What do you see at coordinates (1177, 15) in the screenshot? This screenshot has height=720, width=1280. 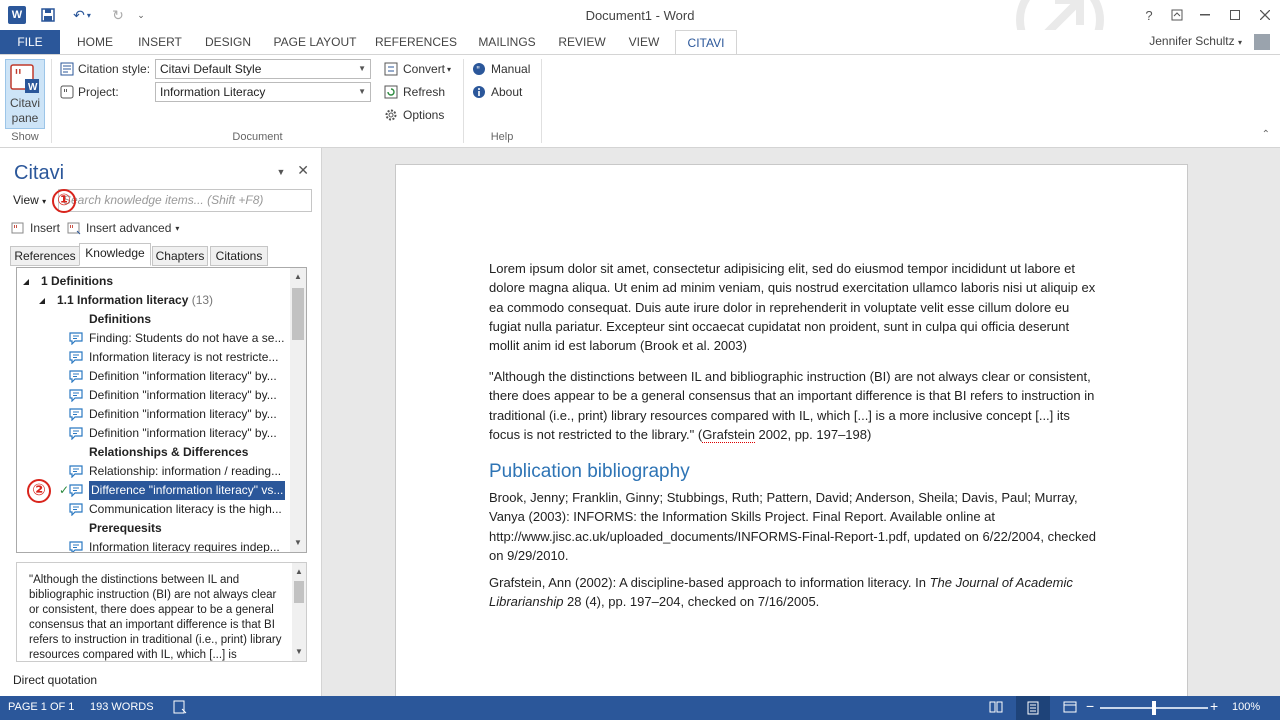 I see `ribbon-display-options-icon` at bounding box center [1177, 15].